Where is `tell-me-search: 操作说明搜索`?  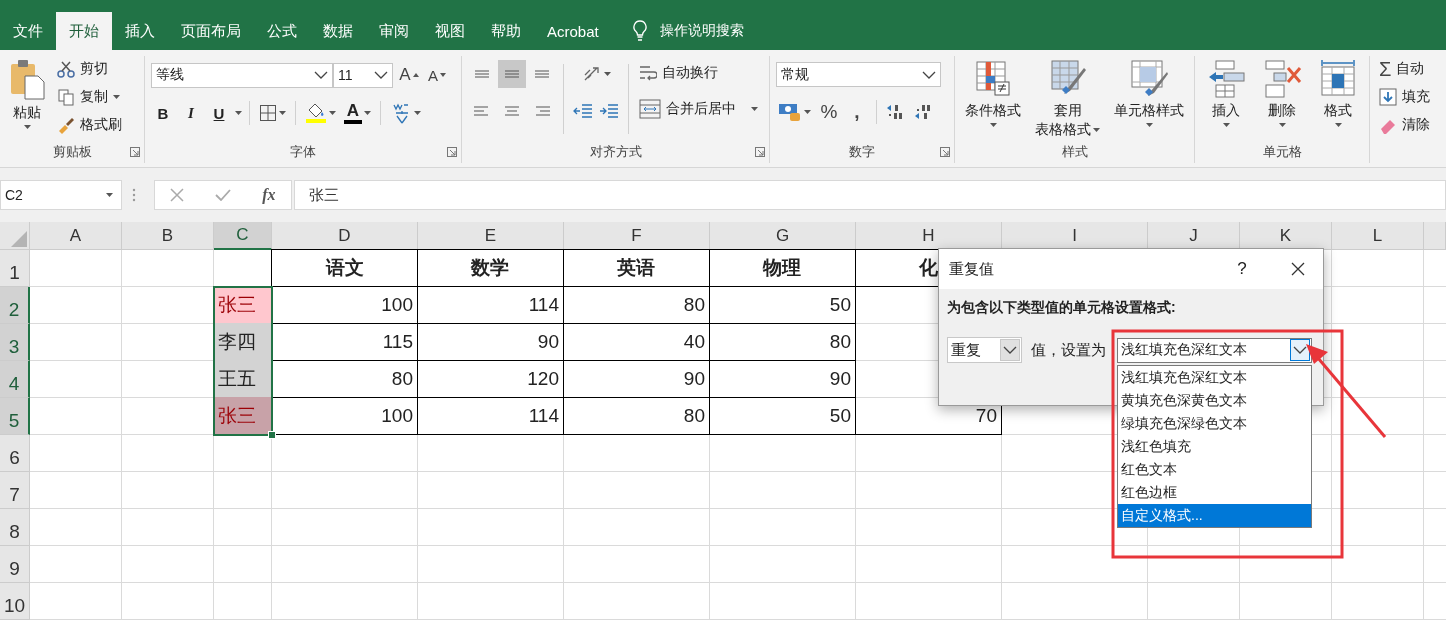 tell-me-search: 操作说明搜索 is located at coordinates (687, 31).